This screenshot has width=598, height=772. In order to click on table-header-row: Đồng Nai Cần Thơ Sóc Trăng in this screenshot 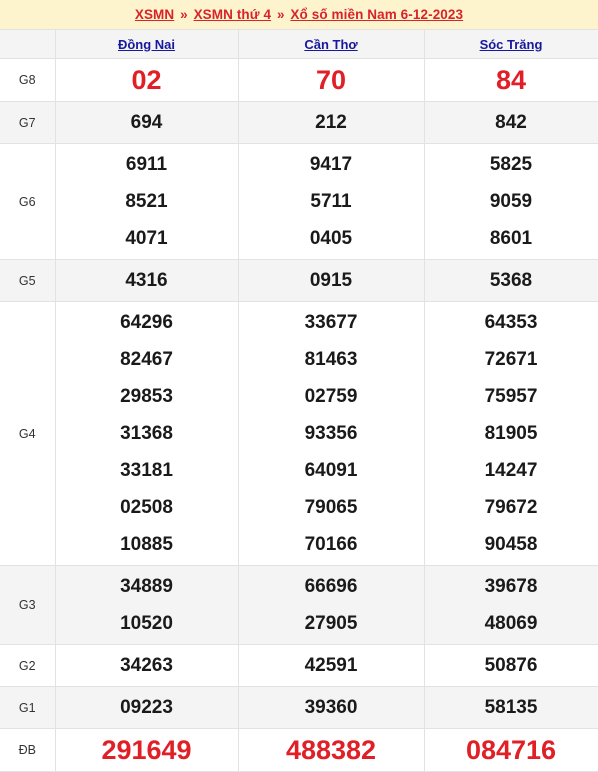, I will do `click(299, 44)`.